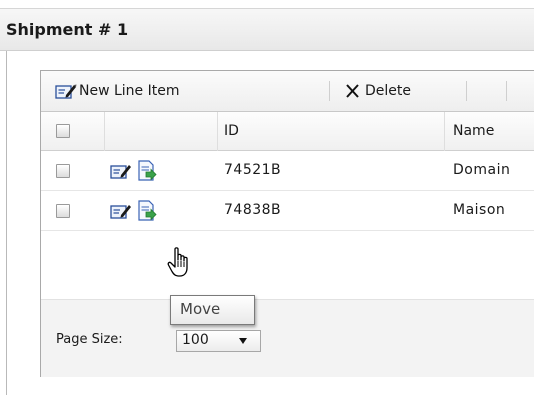 This screenshot has width=534, height=395. Describe the element at coordinates (231, 131) in the screenshot. I see `id-column-header: ID` at that location.